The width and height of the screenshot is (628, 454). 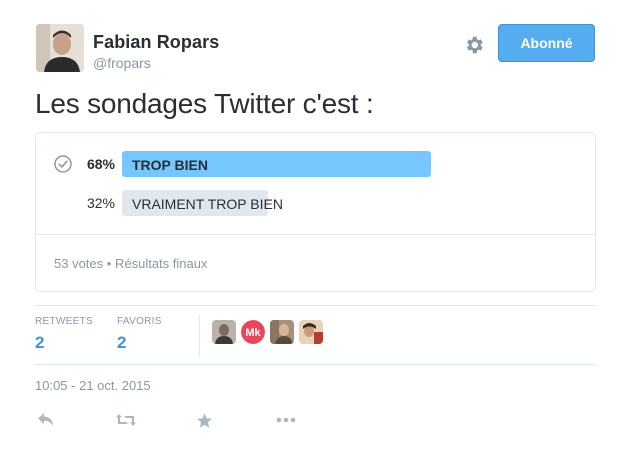 I want to click on favoriter-avatar: Mk, so click(x=253, y=332).